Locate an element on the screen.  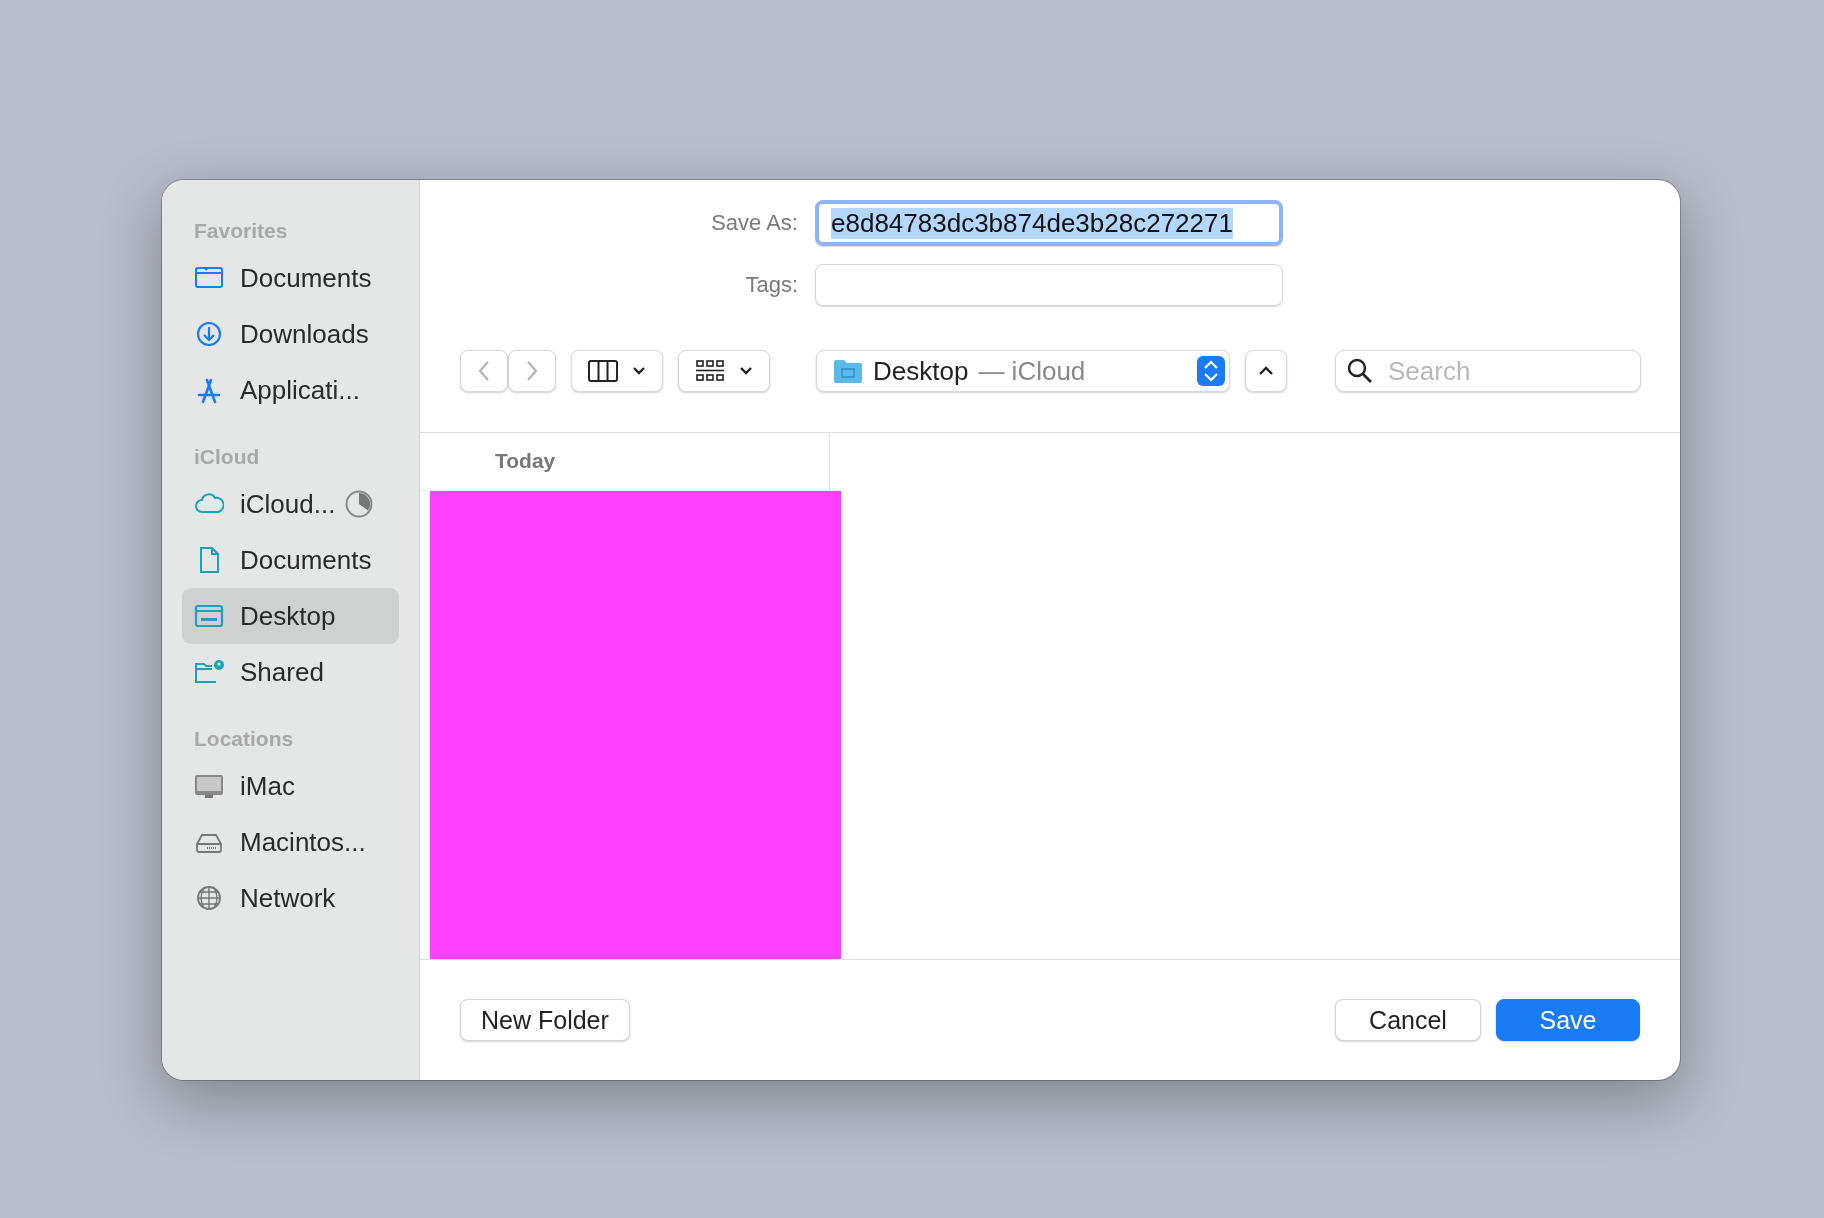
chevron-right-icon is located at coordinates (532, 371).